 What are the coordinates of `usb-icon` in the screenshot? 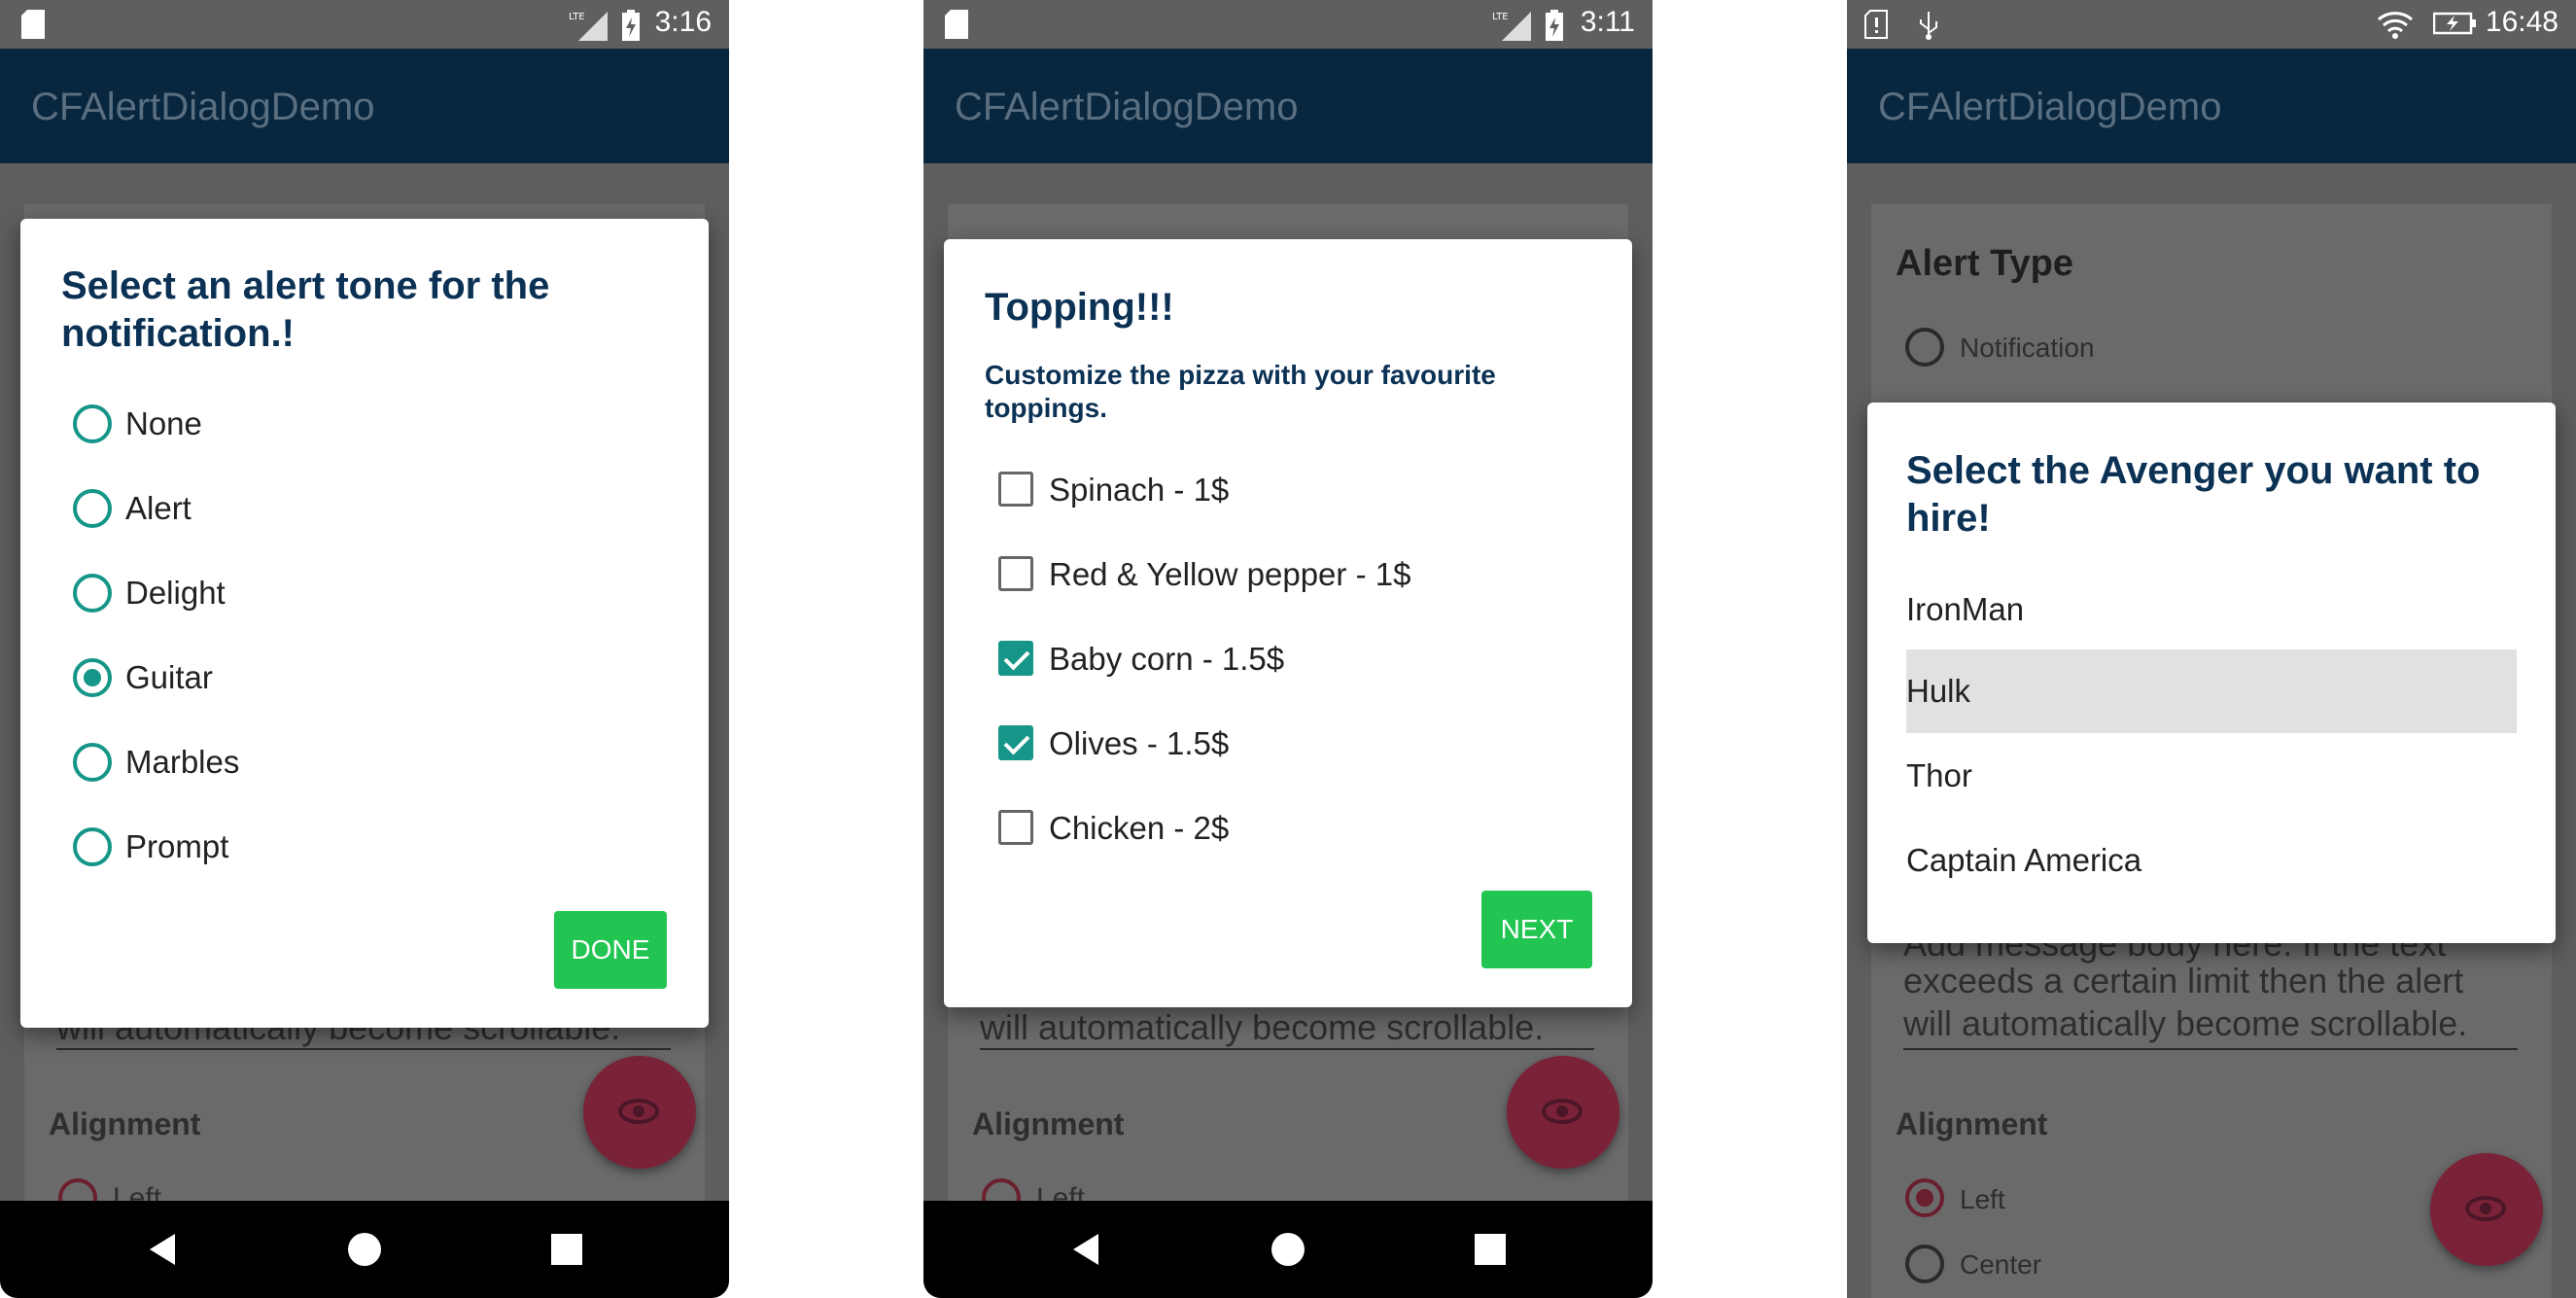 It's located at (1928, 26).